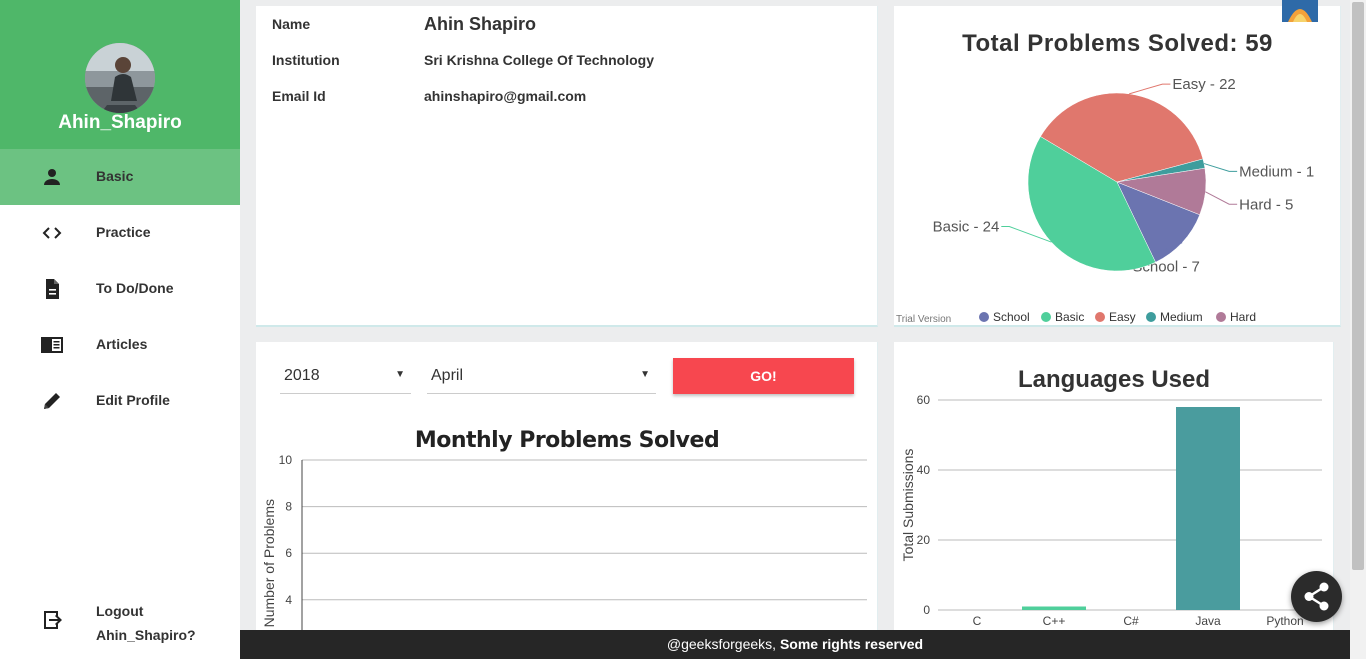  What do you see at coordinates (924, 400) in the screenshot?
I see `y-tick-label: 60` at bounding box center [924, 400].